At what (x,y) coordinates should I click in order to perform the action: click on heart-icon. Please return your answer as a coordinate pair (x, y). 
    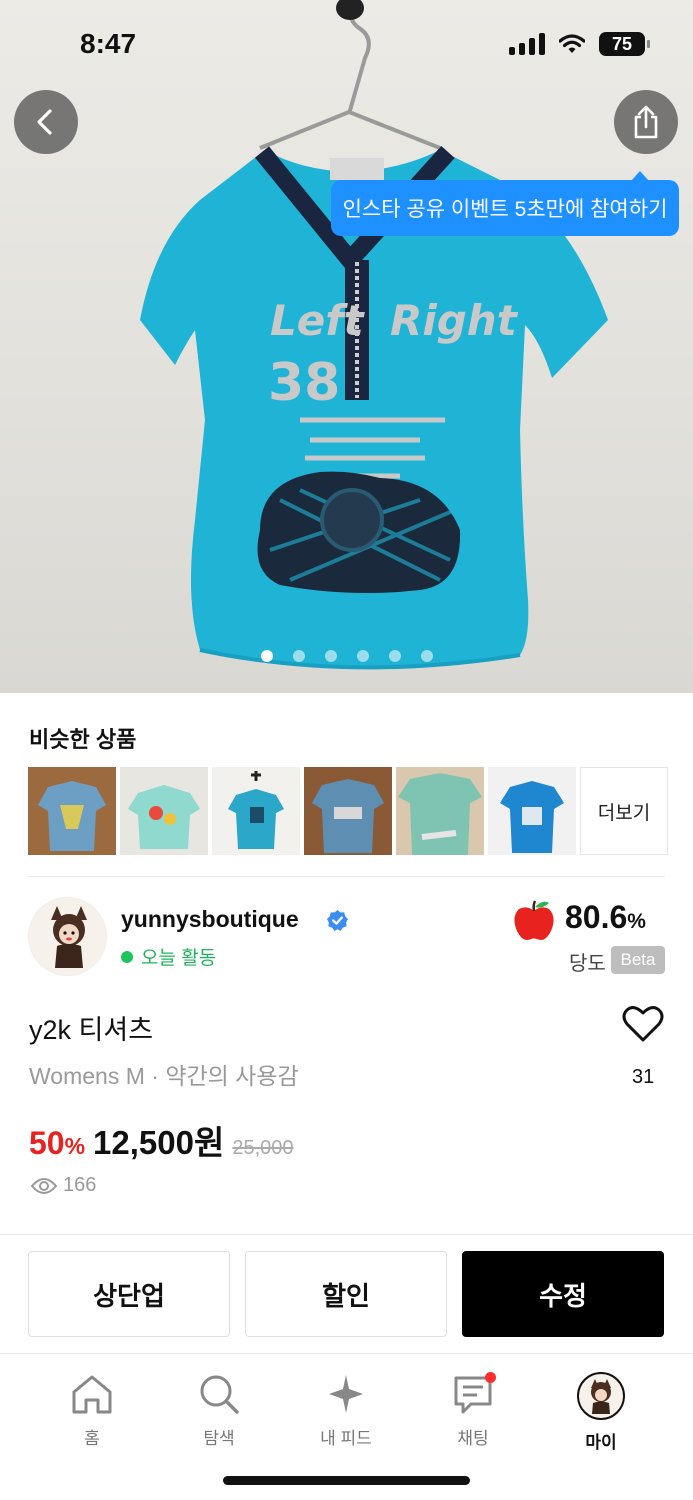
    Looking at the image, I should click on (643, 1024).